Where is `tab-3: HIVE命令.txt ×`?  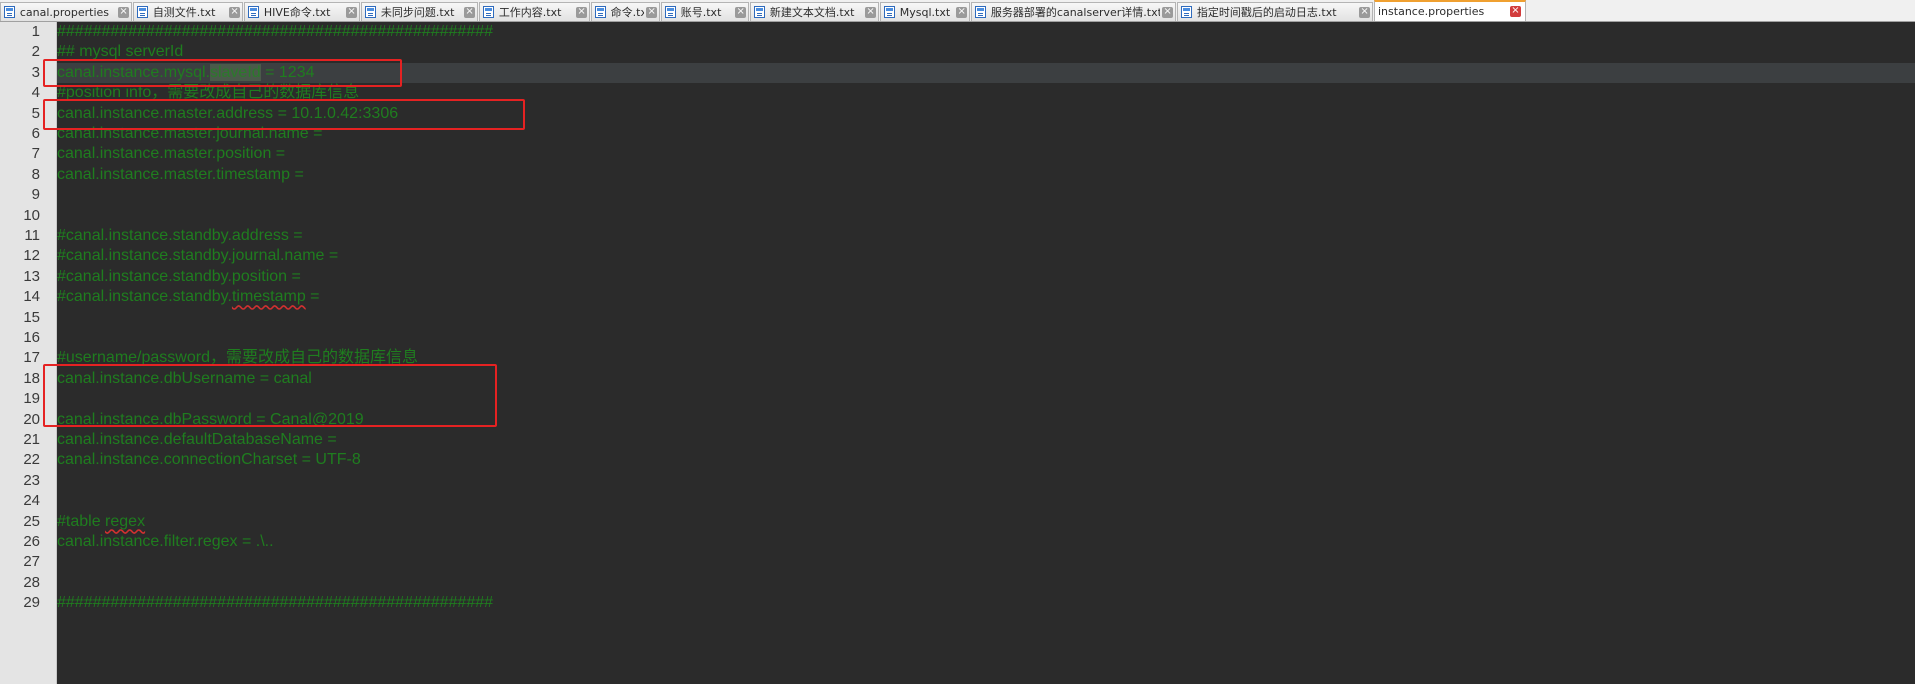 tab-3: HIVE命令.txt × is located at coordinates (302, 11).